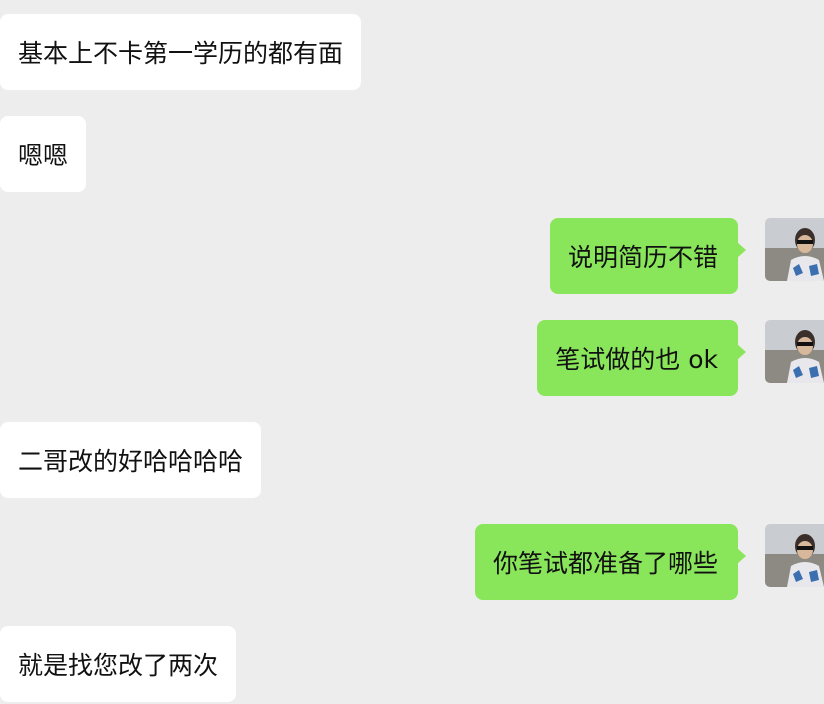 The width and height of the screenshot is (824, 704). I want to click on message-text: 基本上不卡第一学历的都有面, so click(181, 53).